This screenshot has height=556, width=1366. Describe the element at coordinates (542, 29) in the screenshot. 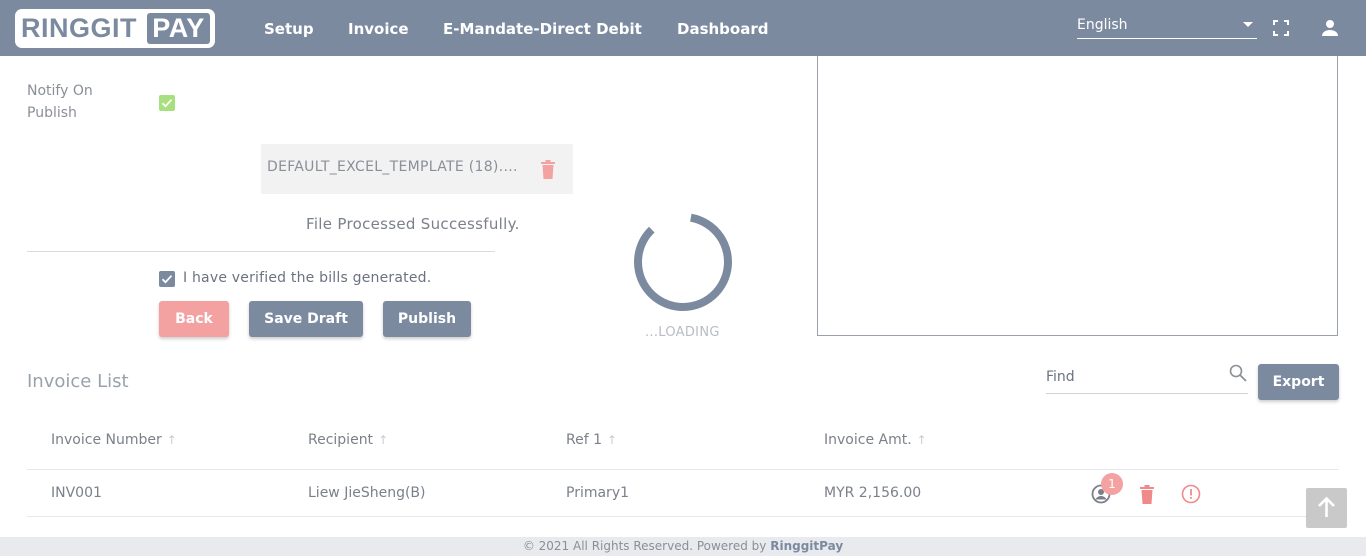

I see `nav-e-mandate-direct-debit: E-Mandate-Direct Debit` at that location.